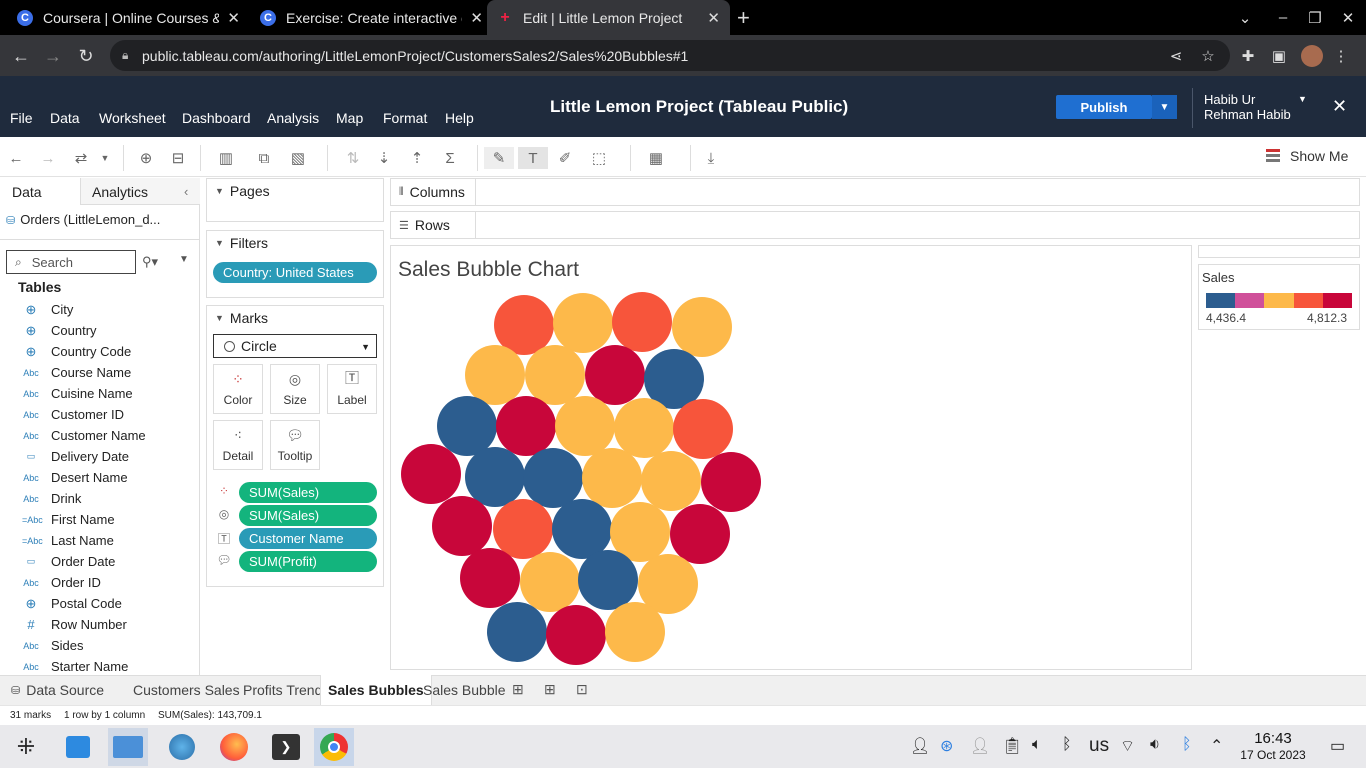  What do you see at coordinates (1104, 107) in the screenshot?
I see `publish-button: Publish` at bounding box center [1104, 107].